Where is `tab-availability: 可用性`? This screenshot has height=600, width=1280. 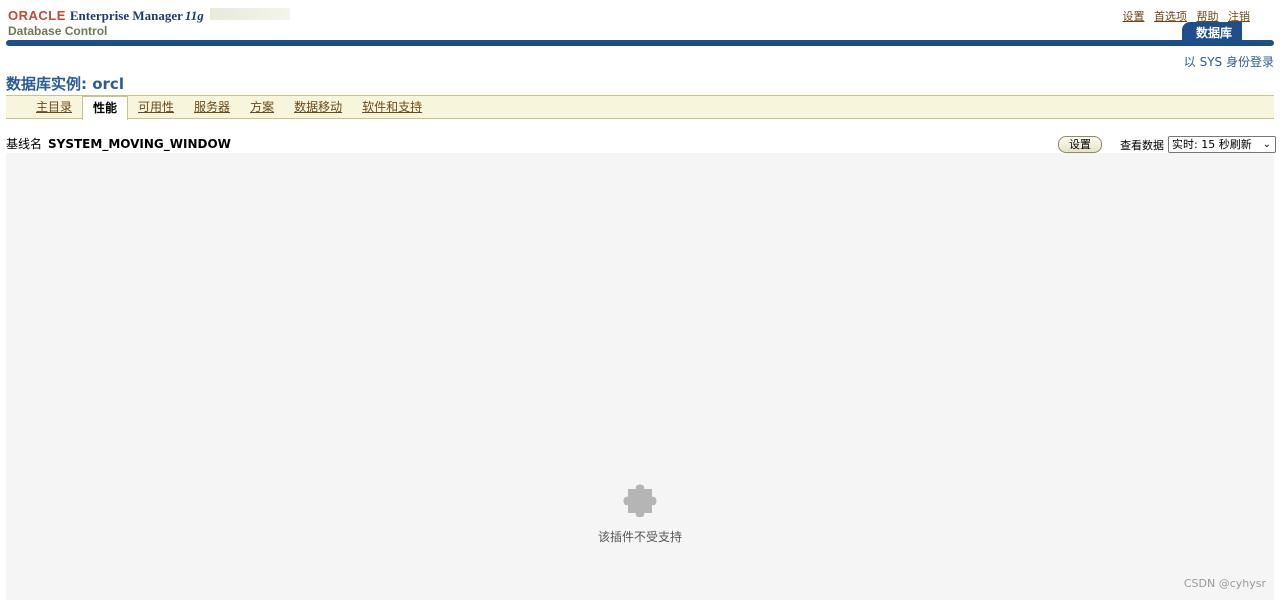 tab-availability: 可用性 is located at coordinates (156, 107).